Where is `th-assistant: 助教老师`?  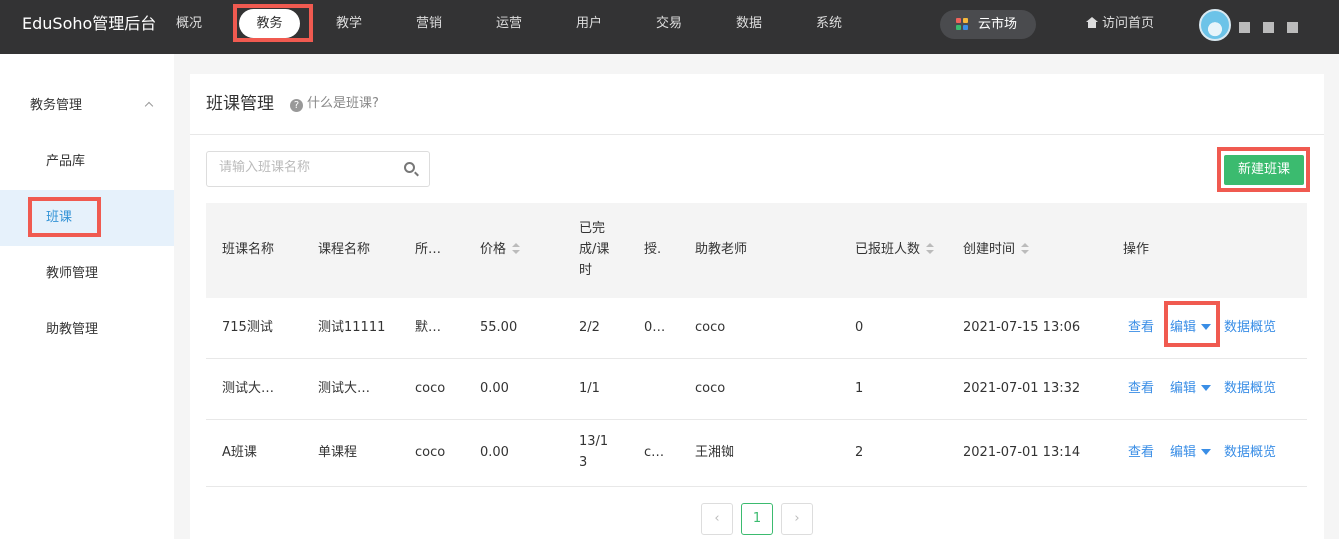 th-assistant: 助教老师 is located at coordinates (721, 249).